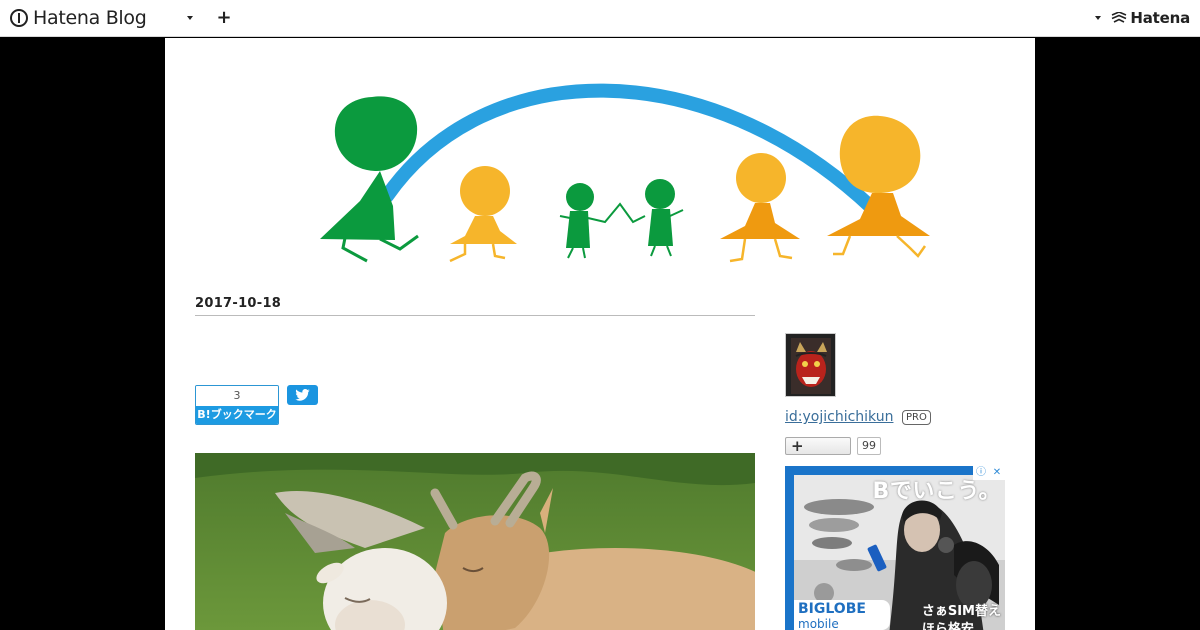 The image size is (1200, 630). I want to click on ad-controls: ⓘ ✕, so click(989, 473).